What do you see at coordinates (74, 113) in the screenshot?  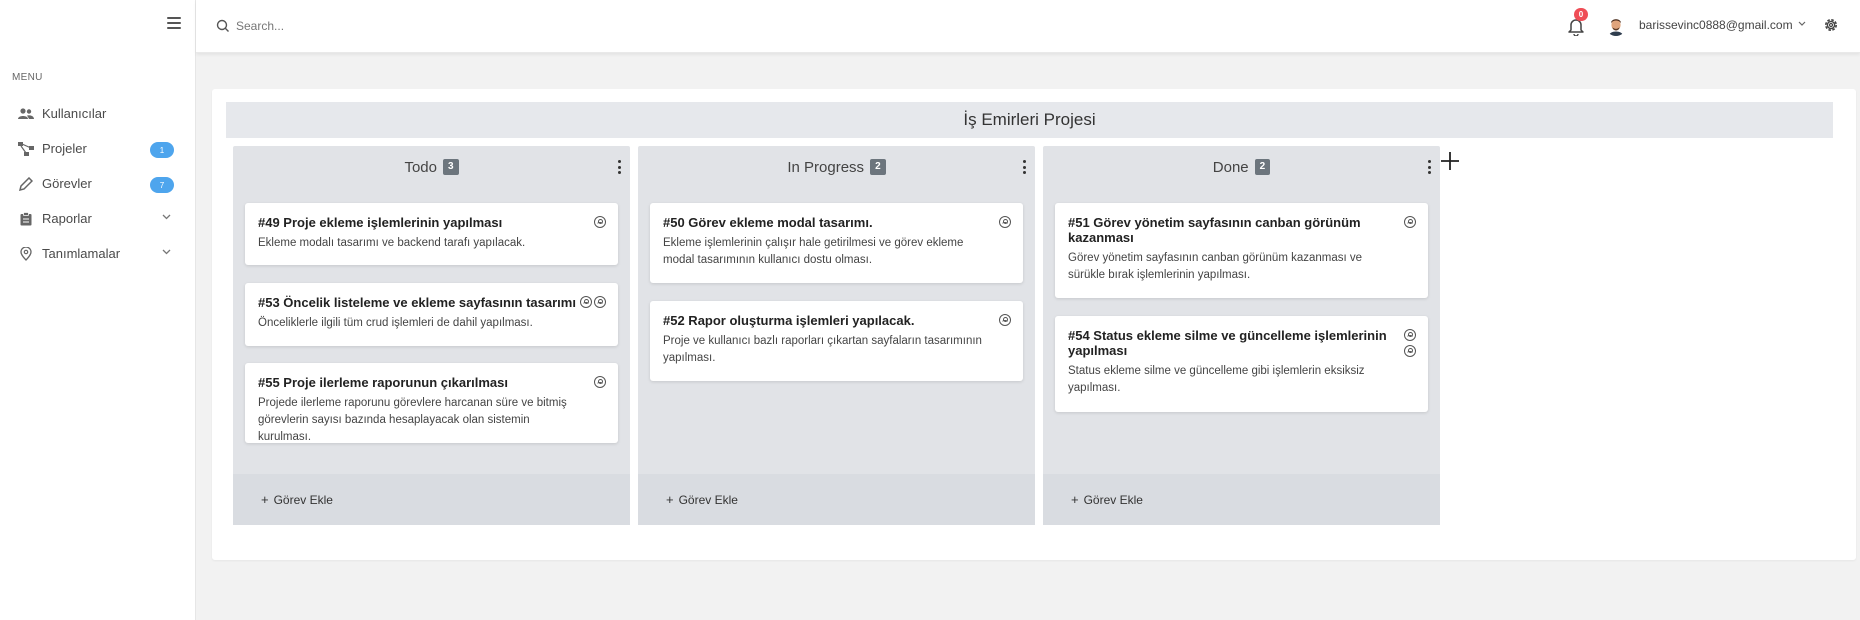 I see `sidebar-item-label: Kullanıcılar` at bounding box center [74, 113].